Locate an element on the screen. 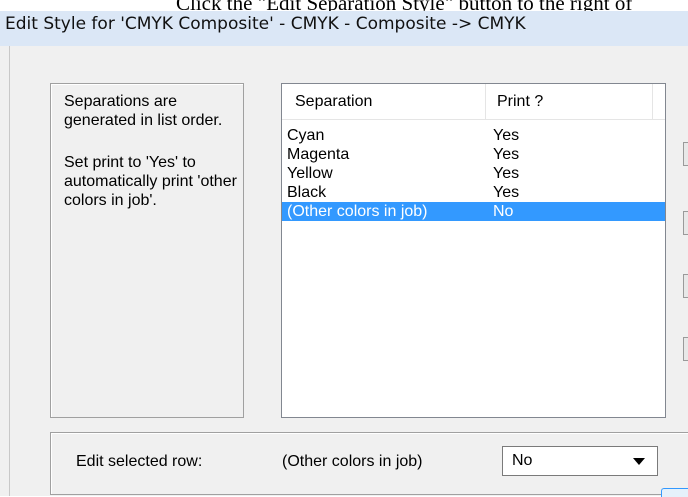 This screenshot has width=688, height=497. move-up-button is located at coordinates (685, 154).